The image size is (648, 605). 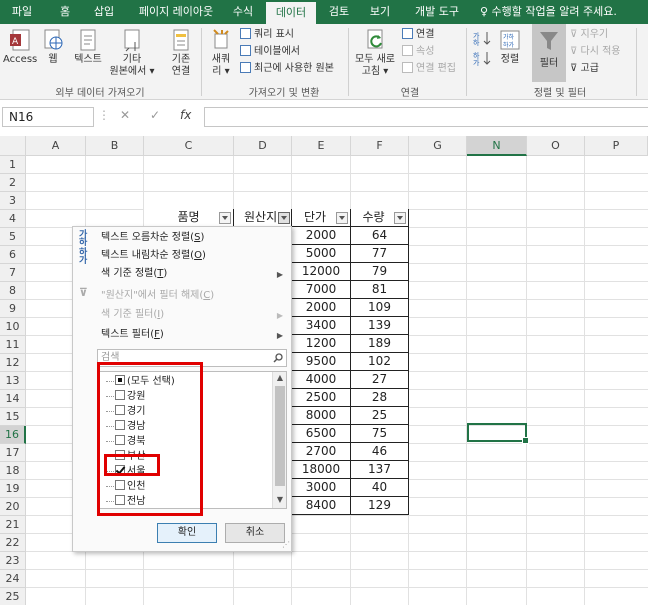 I want to click on row-header: 19, so click(x=13, y=489).